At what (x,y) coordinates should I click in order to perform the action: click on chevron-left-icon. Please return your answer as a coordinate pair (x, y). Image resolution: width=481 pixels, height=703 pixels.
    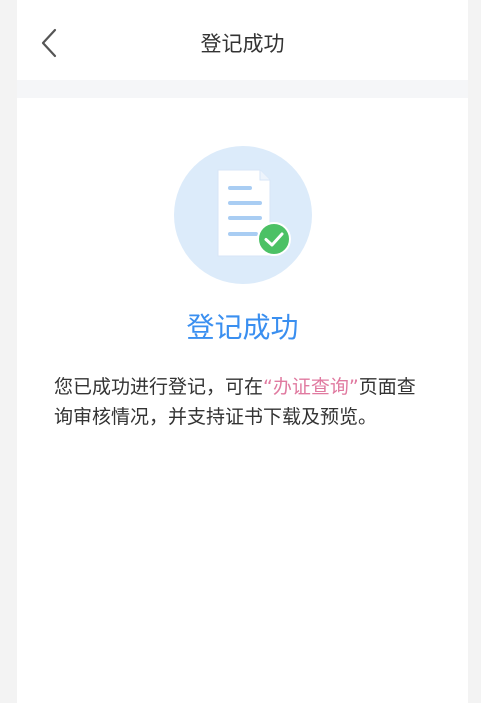
    Looking at the image, I should click on (49, 43).